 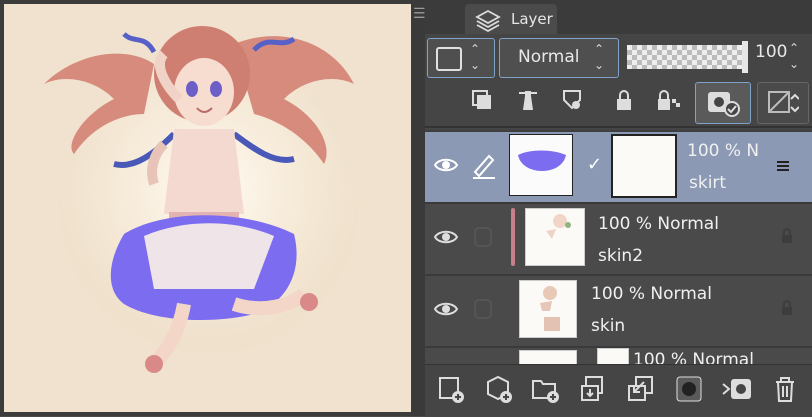 I want to click on transfer-down-icon, so click(x=593, y=389).